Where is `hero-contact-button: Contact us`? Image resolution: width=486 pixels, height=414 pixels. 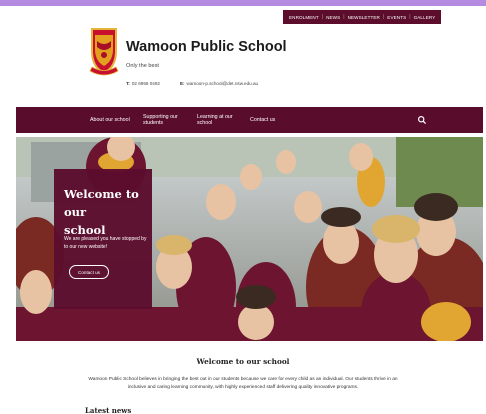
hero-contact-button: Contact us is located at coordinates (89, 272).